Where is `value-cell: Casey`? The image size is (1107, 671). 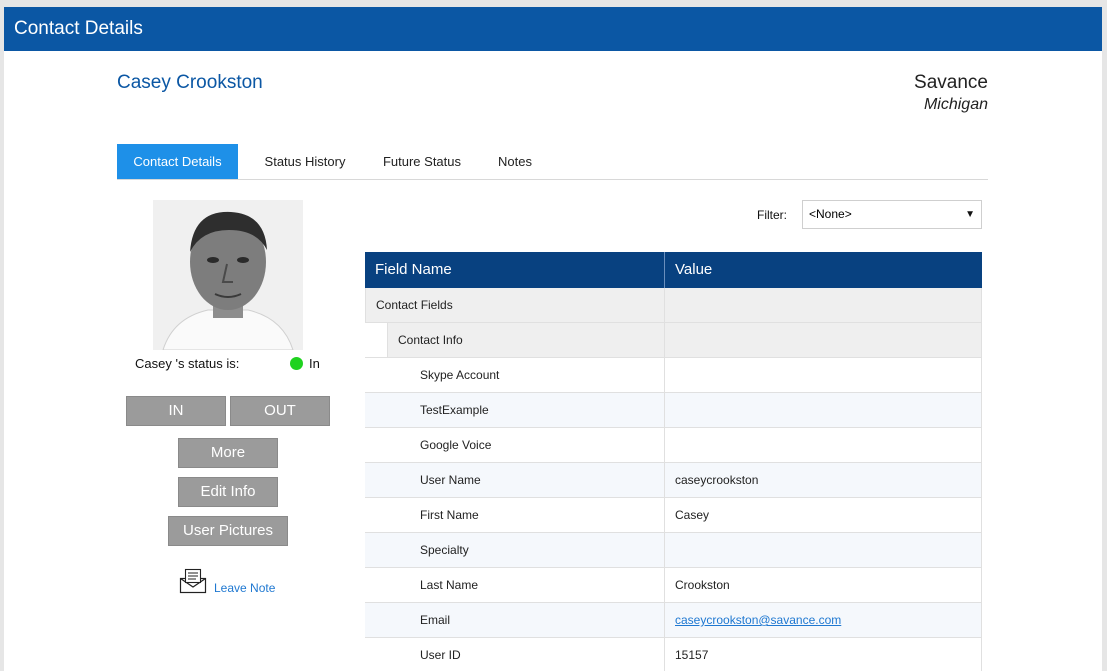
value-cell: Casey is located at coordinates (823, 515).